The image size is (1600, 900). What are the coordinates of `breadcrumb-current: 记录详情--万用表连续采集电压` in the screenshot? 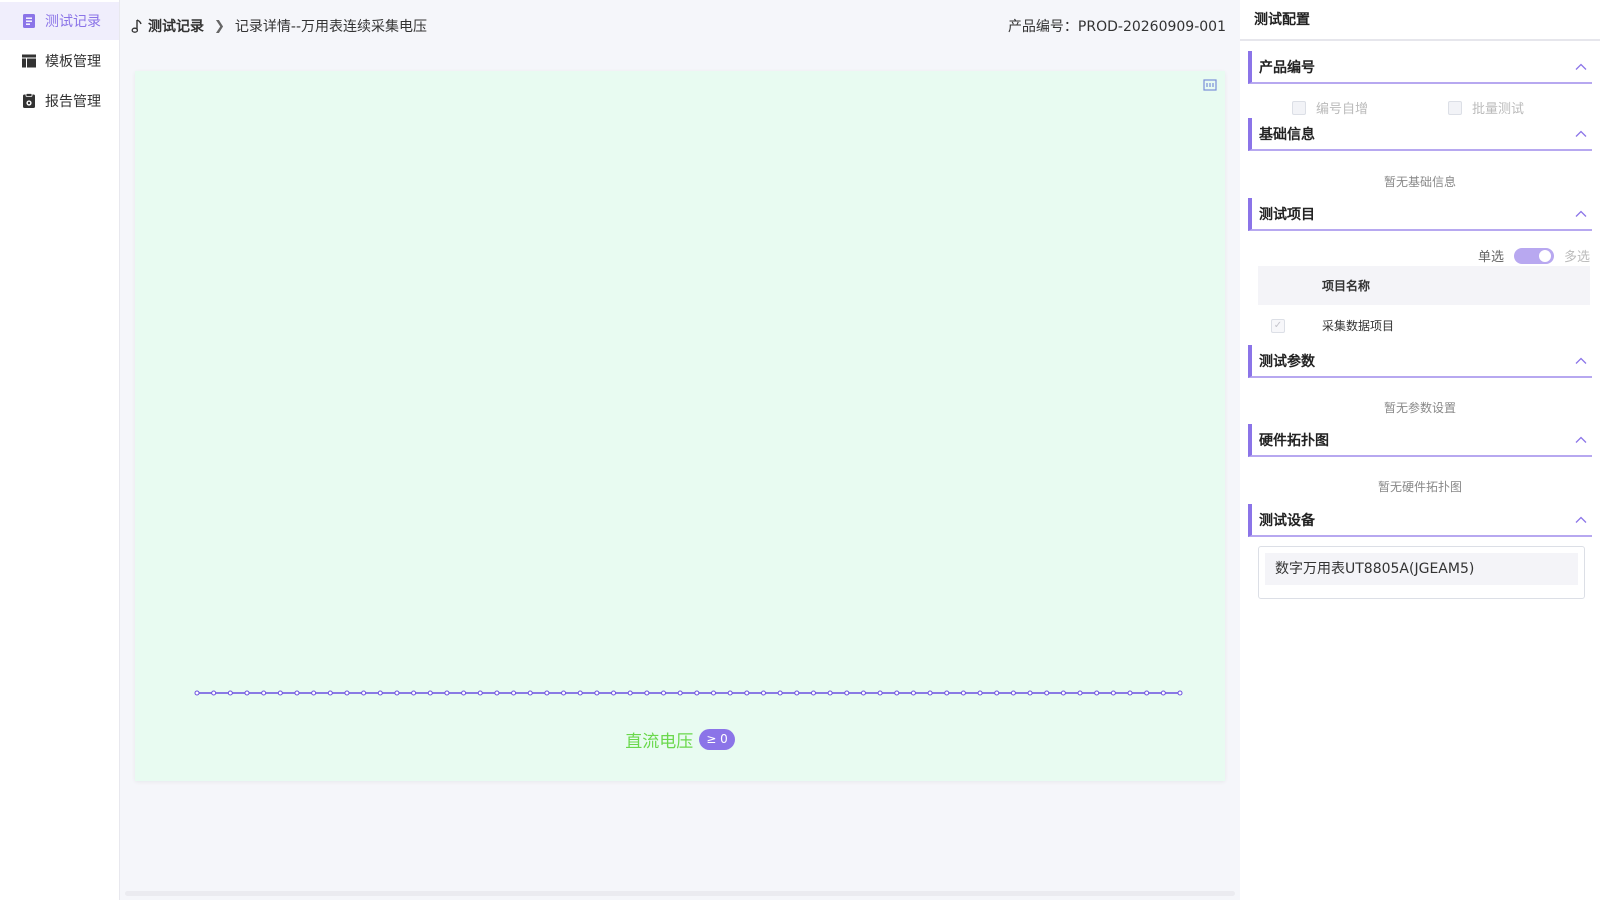 It's located at (331, 27).